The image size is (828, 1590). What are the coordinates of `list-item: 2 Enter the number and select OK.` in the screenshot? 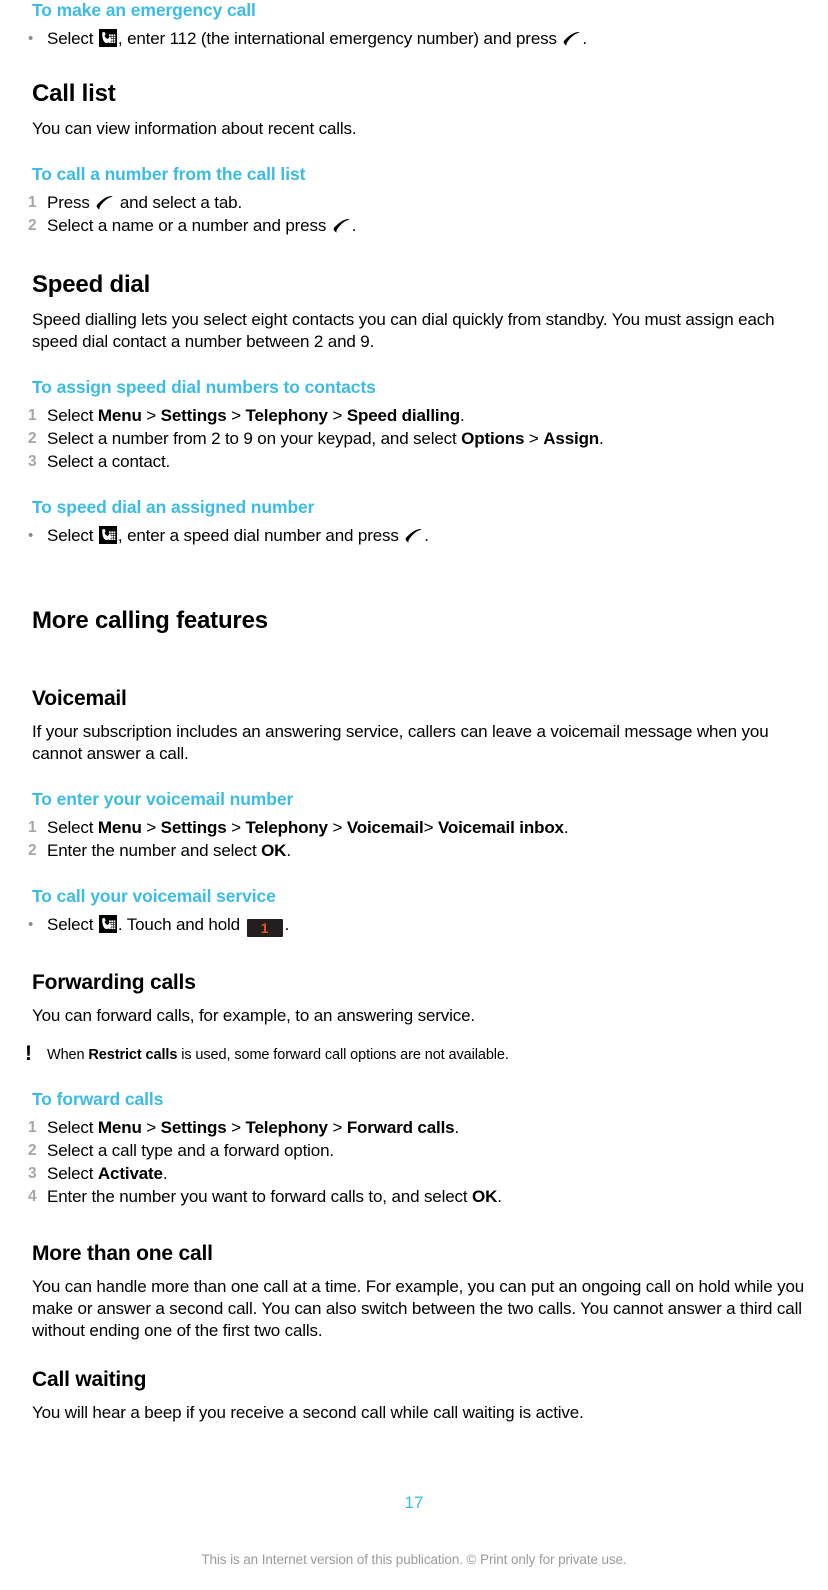 It's located at (414, 850).